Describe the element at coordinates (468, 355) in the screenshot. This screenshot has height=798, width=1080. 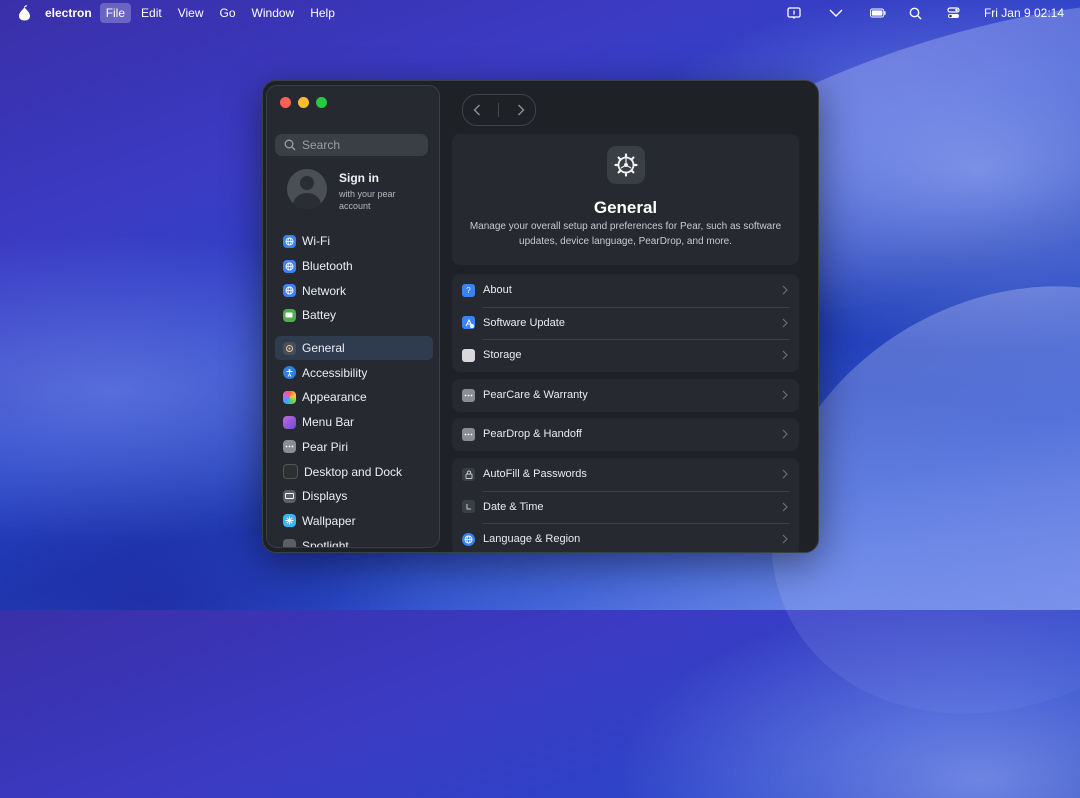
I see `storage-icon` at that location.